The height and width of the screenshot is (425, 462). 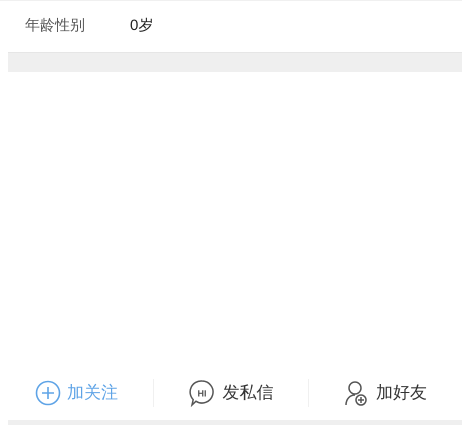 I want to click on message-button: HI 发私信, so click(x=231, y=392).